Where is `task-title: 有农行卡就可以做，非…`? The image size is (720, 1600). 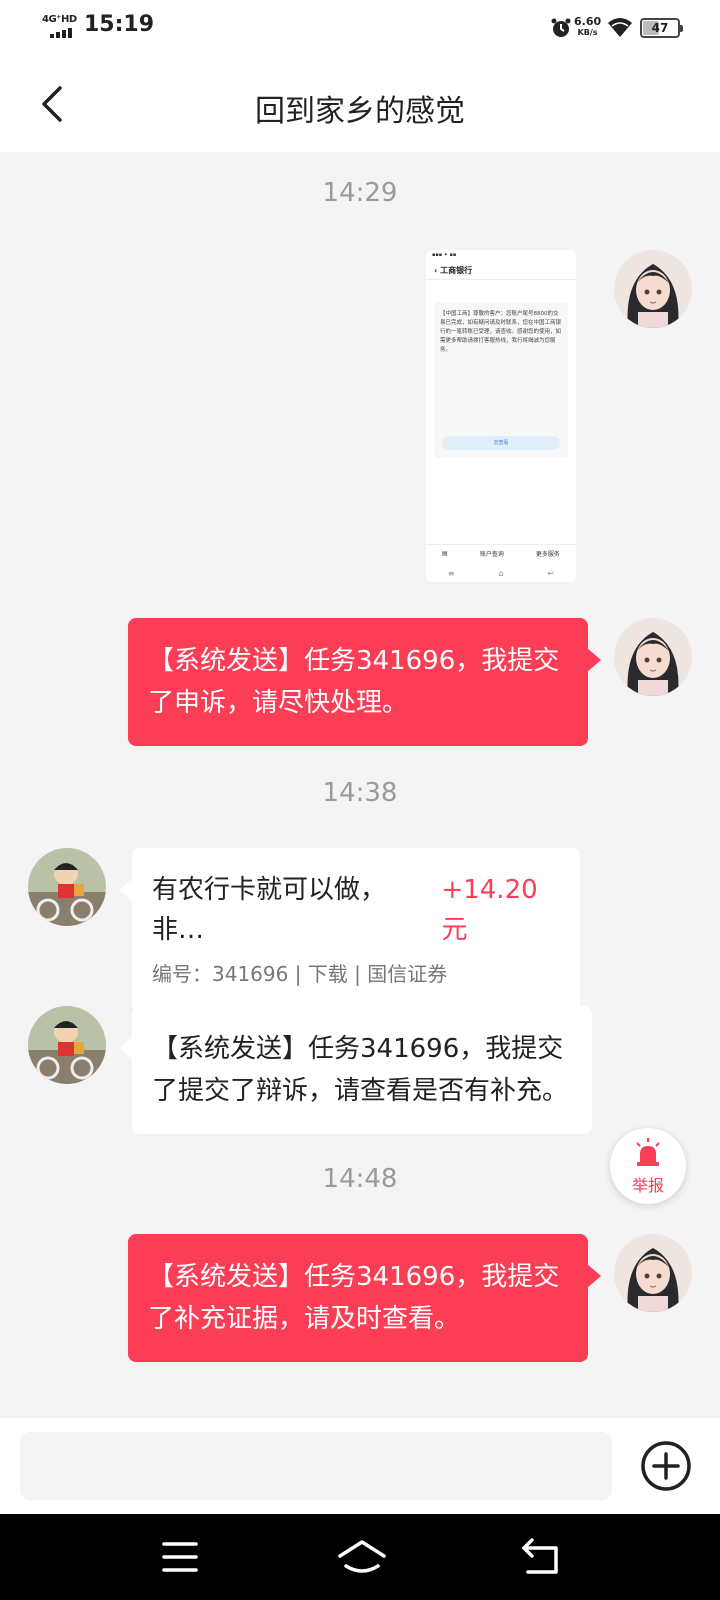 task-title: 有农行卡就可以做，非… is located at coordinates (269, 910).